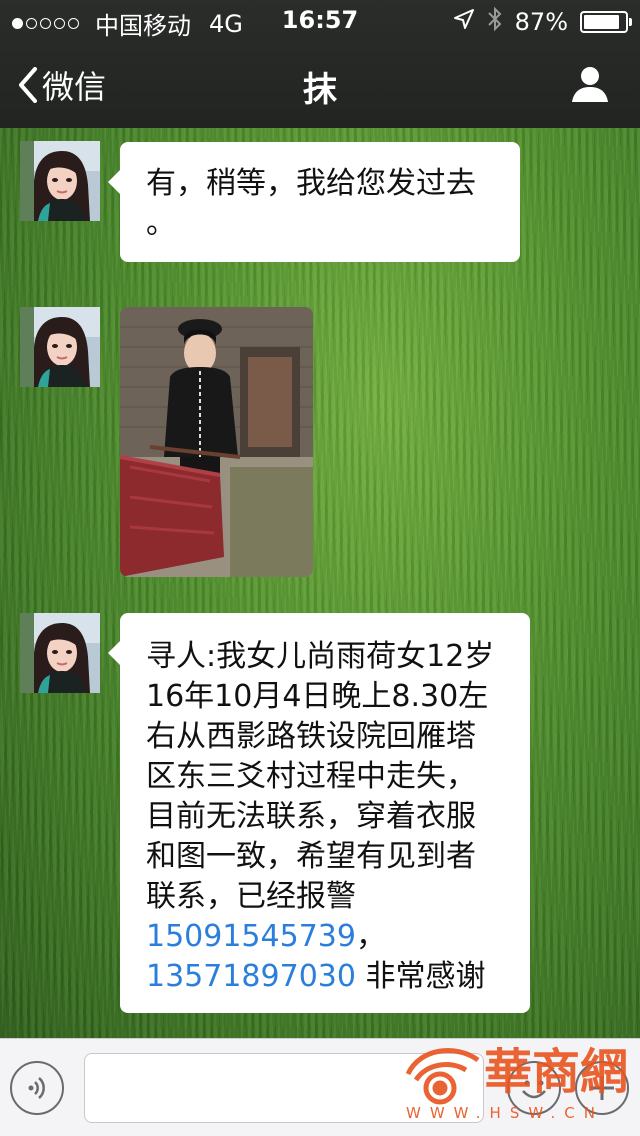 The image size is (640, 1136). Describe the element at coordinates (320, 656) in the screenshot. I see `message-text: 寻人:我女儿尚雨荷女12岁` at that location.